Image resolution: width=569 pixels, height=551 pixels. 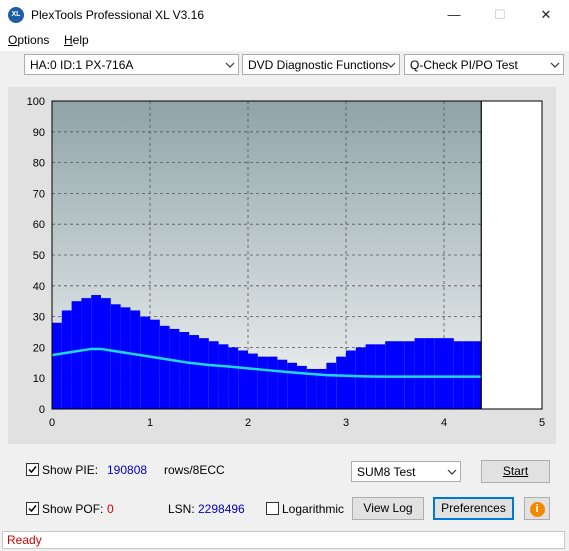 I want to click on y-tick-label: 60, so click(x=39, y=225).